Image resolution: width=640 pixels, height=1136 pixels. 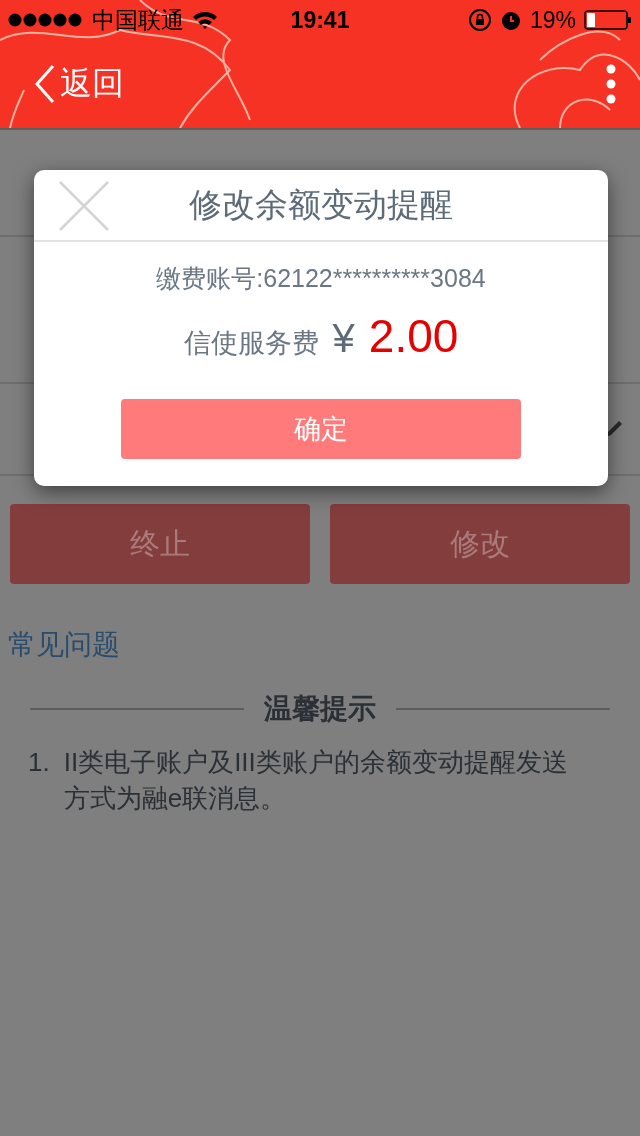 What do you see at coordinates (45, 84) in the screenshot?
I see `back-chevron-icon` at bounding box center [45, 84].